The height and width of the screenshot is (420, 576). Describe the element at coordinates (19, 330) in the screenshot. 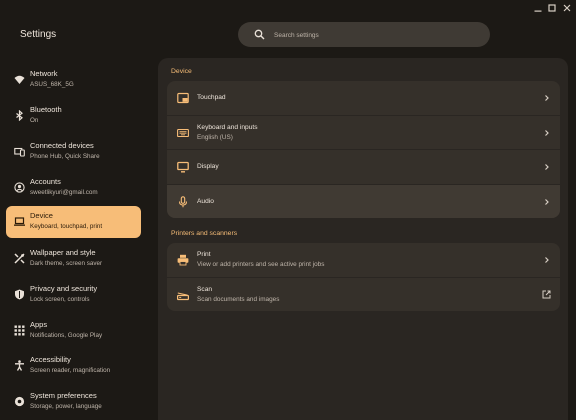

I see `apps-grid-icon` at that location.